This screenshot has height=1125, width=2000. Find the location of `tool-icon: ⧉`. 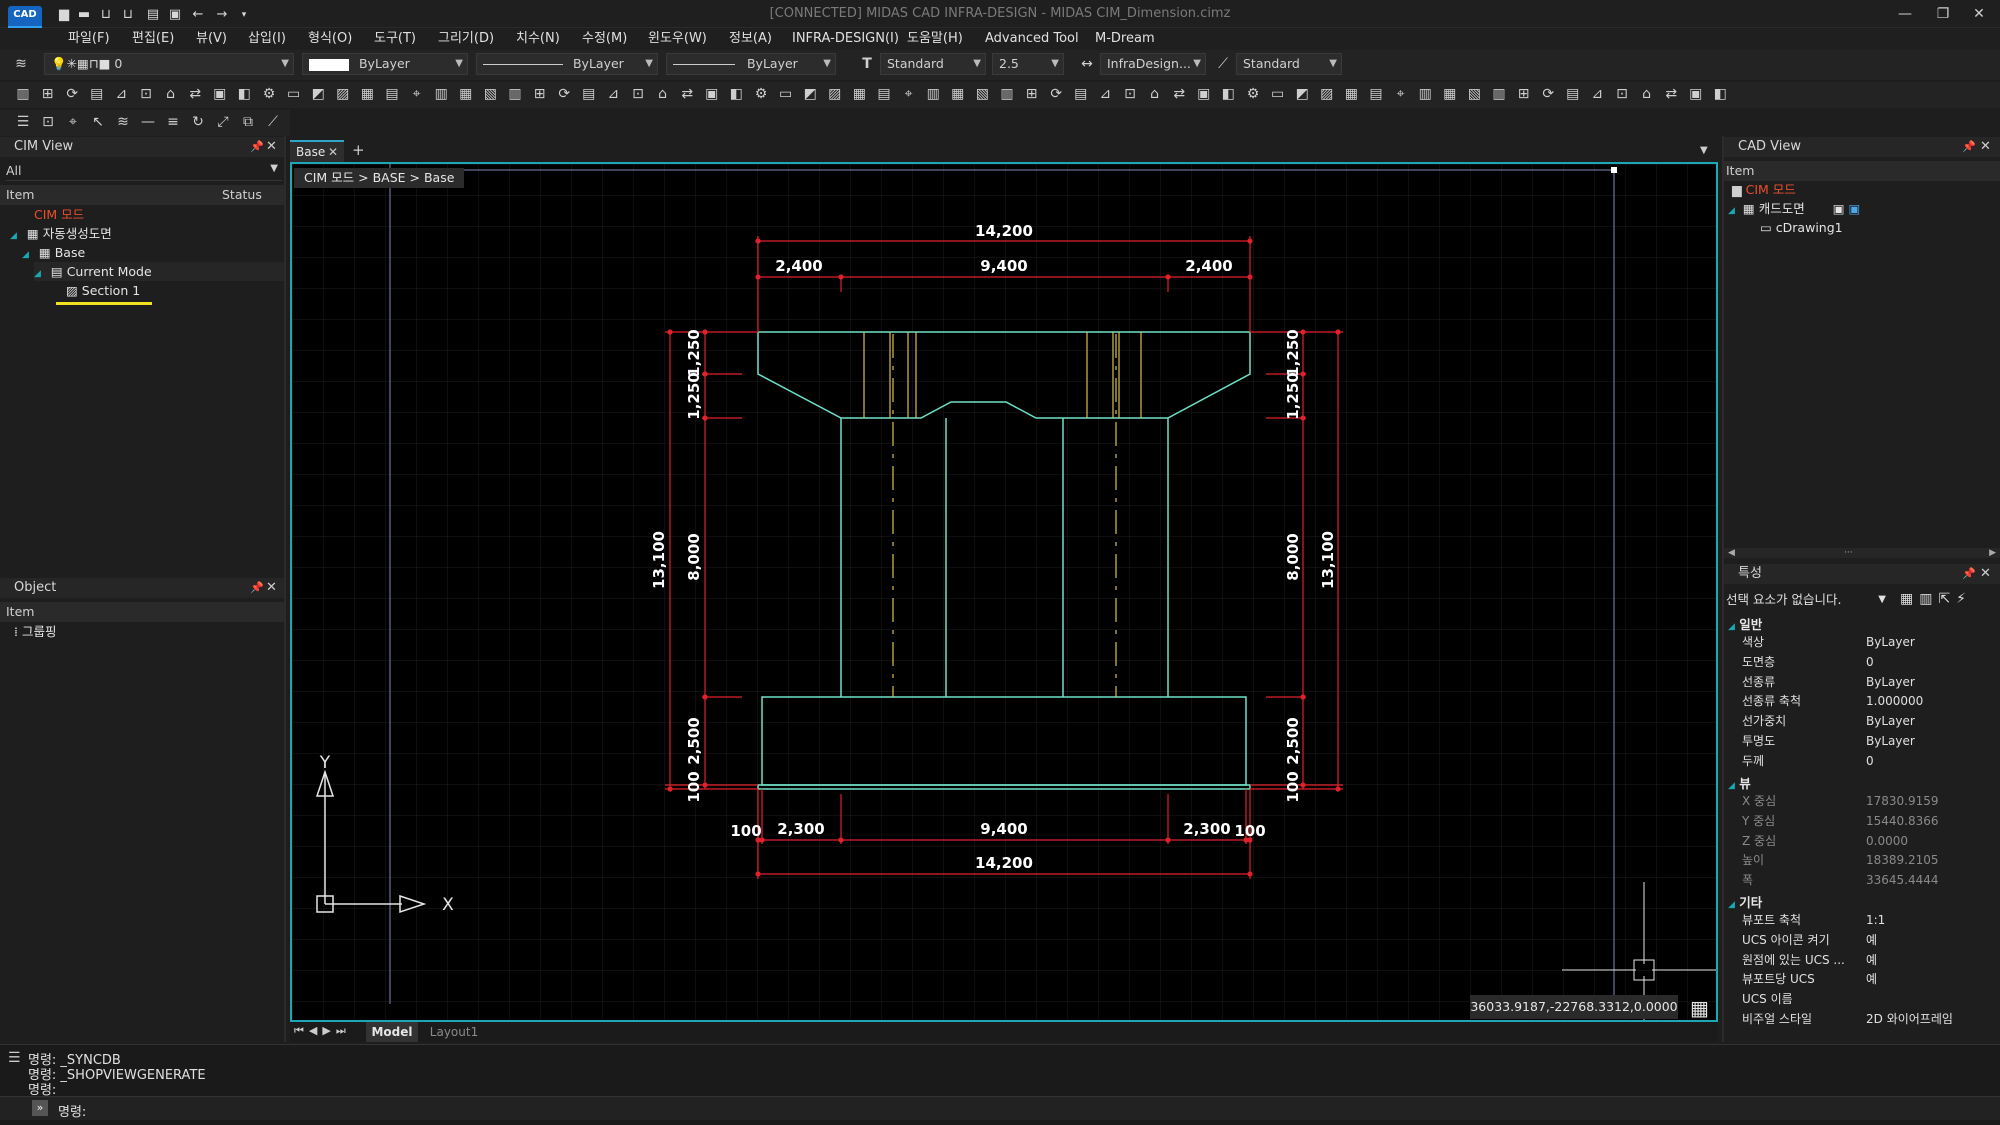

tool-icon: ⧉ is located at coordinates (248, 122).